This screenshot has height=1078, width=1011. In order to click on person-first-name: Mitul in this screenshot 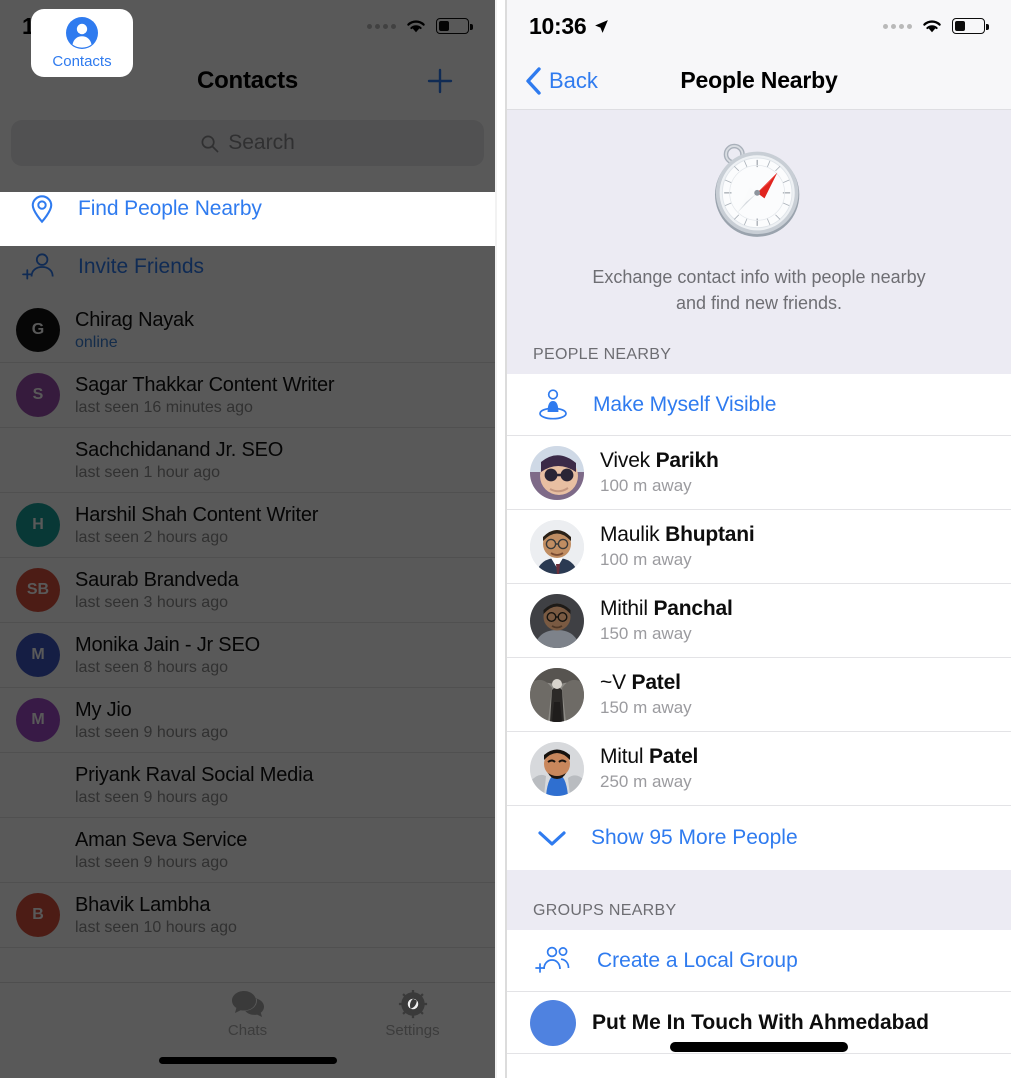, I will do `click(624, 757)`.